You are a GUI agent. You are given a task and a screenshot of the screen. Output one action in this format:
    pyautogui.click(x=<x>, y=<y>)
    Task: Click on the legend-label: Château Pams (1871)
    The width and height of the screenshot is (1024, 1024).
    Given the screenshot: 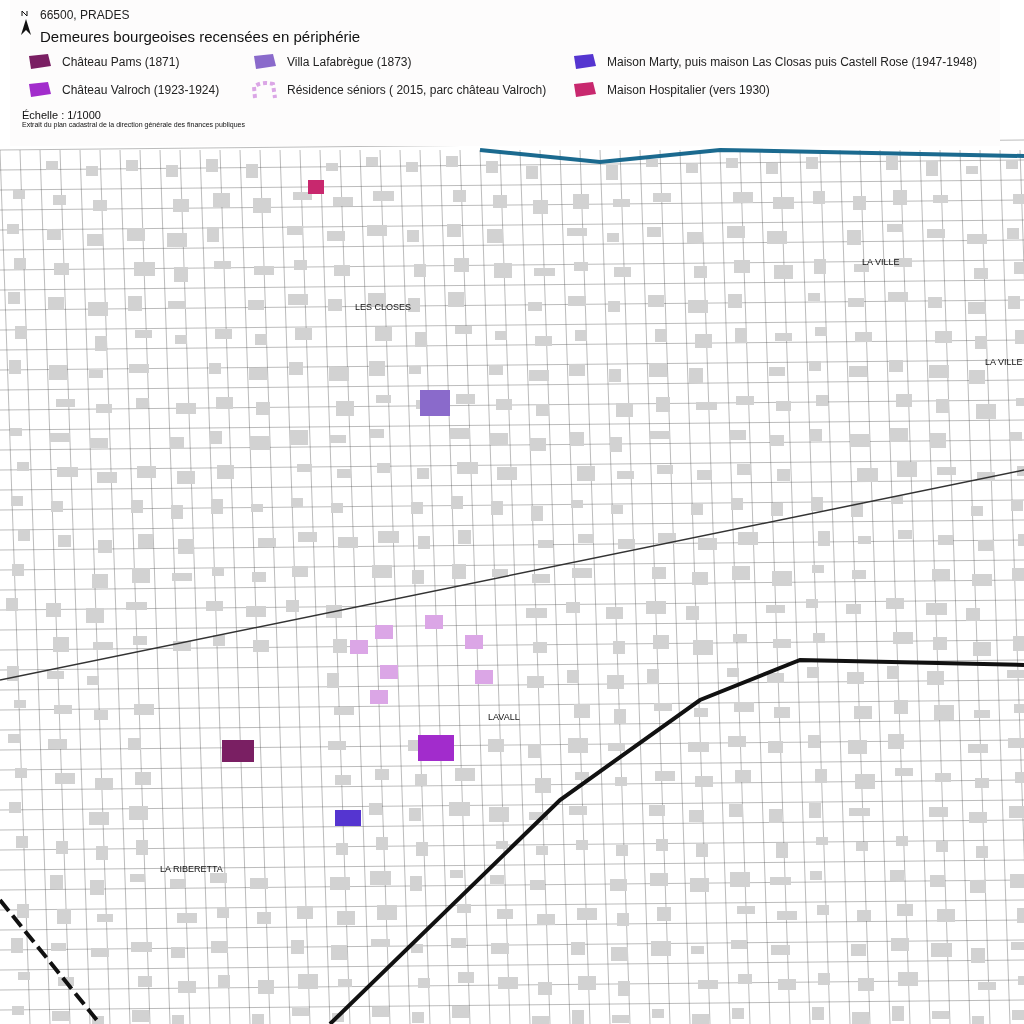 What is the action you would take?
    pyautogui.click(x=121, y=62)
    